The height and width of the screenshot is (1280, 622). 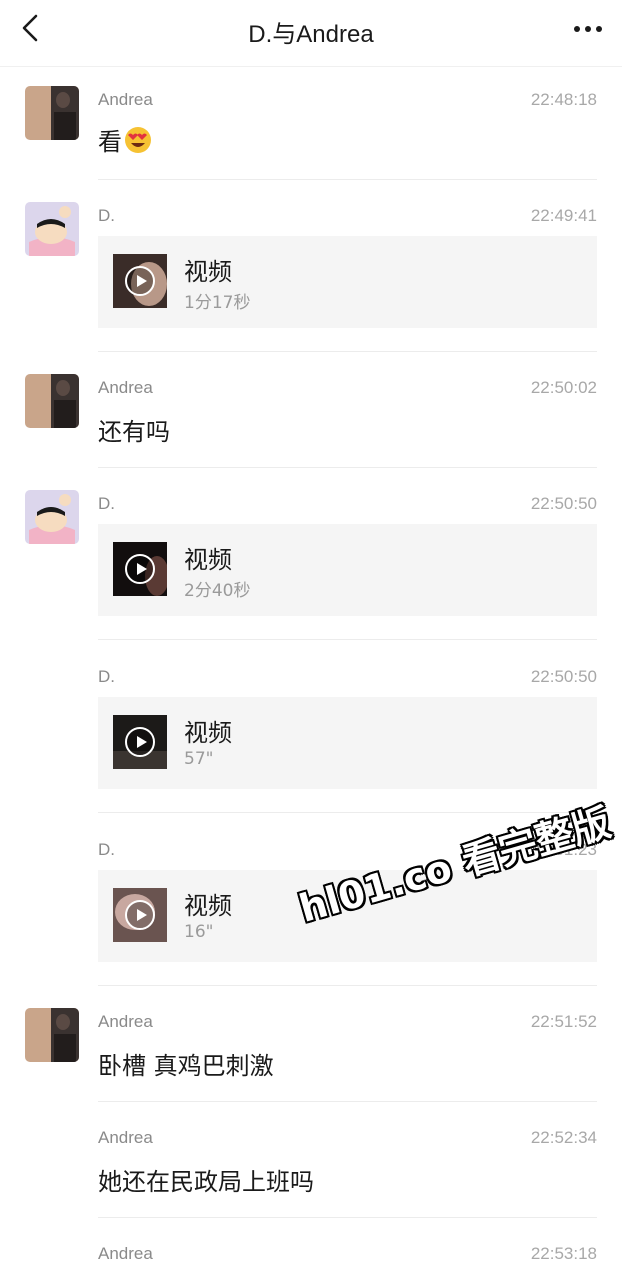 I want to click on video-duration: 16", so click(x=199, y=932).